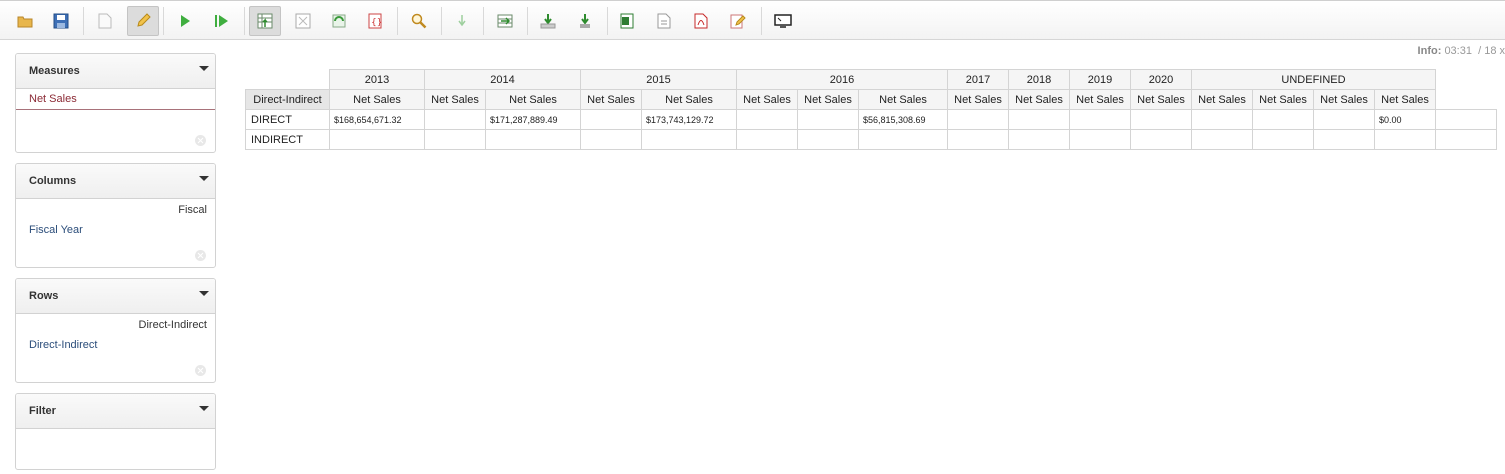 This screenshot has width=1505, height=474. Describe the element at coordinates (664, 21) in the screenshot. I see `export-csv-icon` at that location.